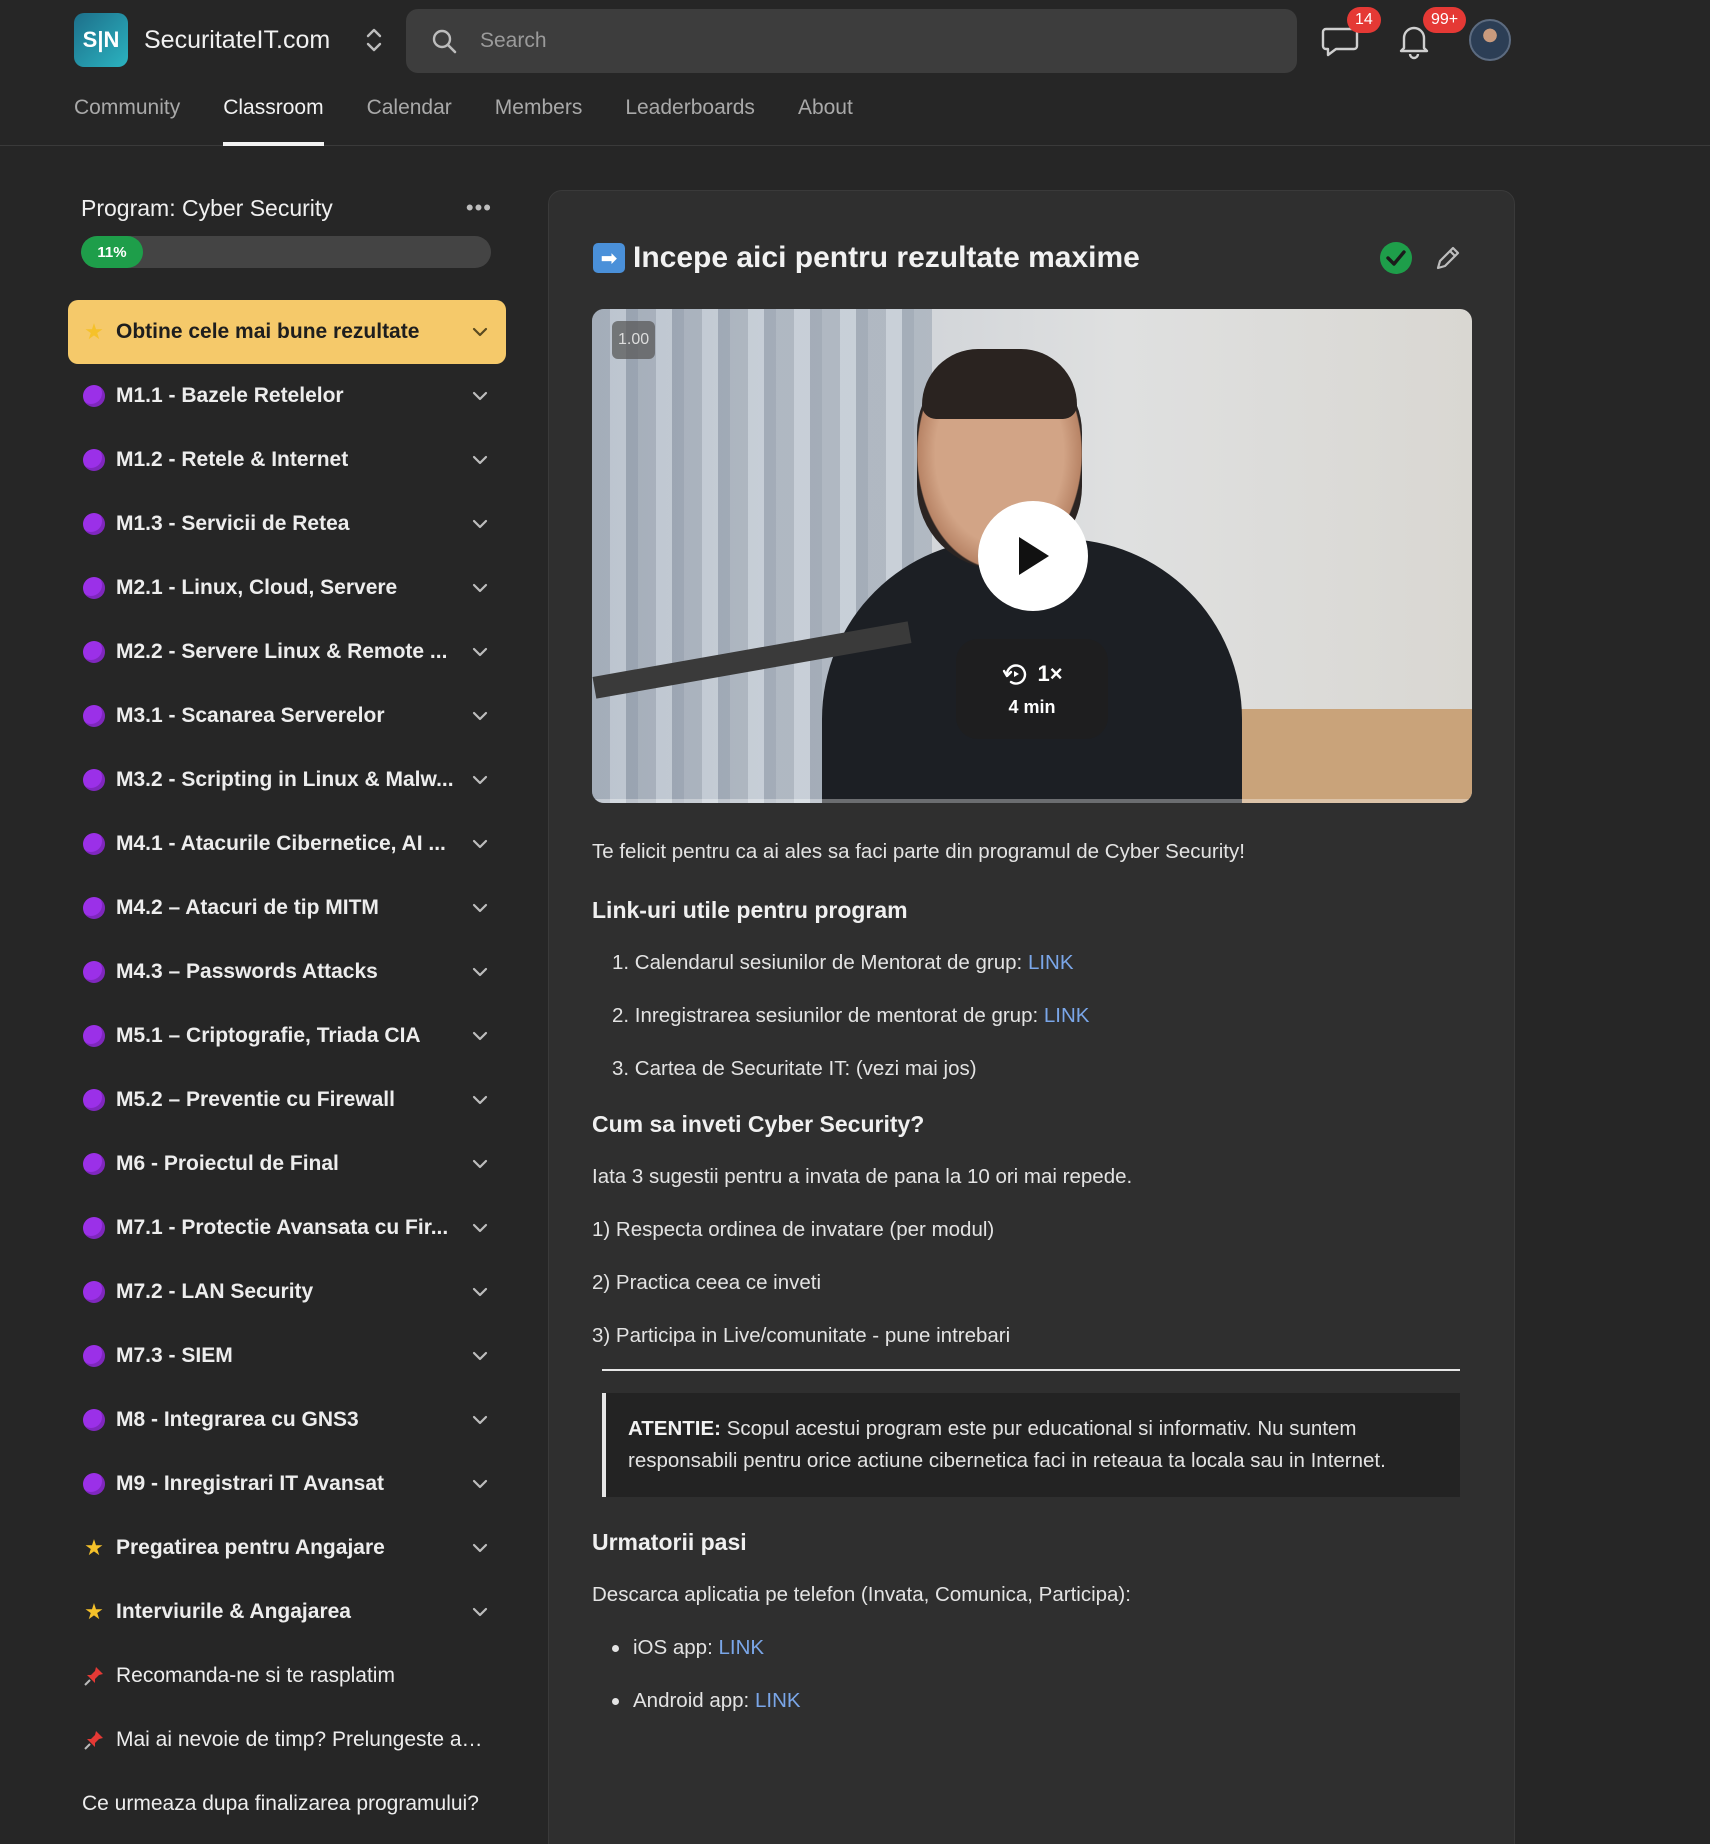 The width and height of the screenshot is (1710, 1844). Describe the element at coordinates (999, 384) in the screenshot. I see `video-presenter-hair` at that location.